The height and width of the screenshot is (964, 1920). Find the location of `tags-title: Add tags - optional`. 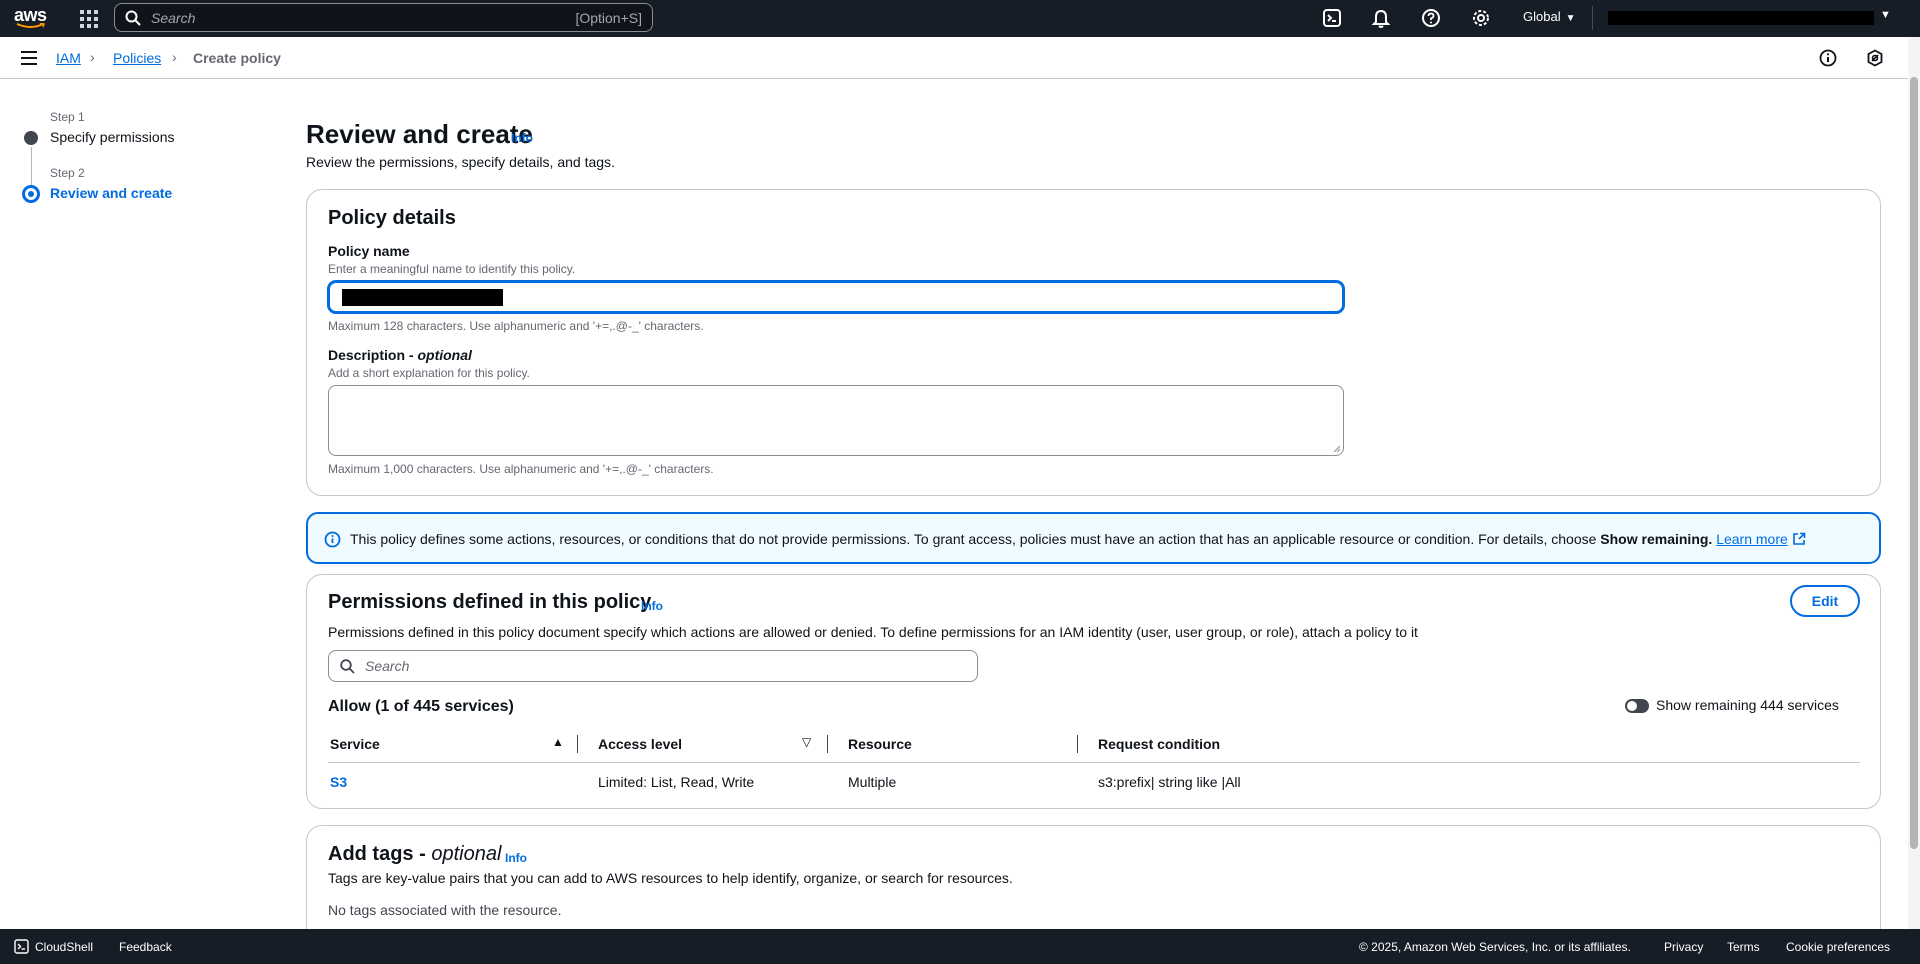

tags-title: Add tags - optional is located at coordinates (414, 854).